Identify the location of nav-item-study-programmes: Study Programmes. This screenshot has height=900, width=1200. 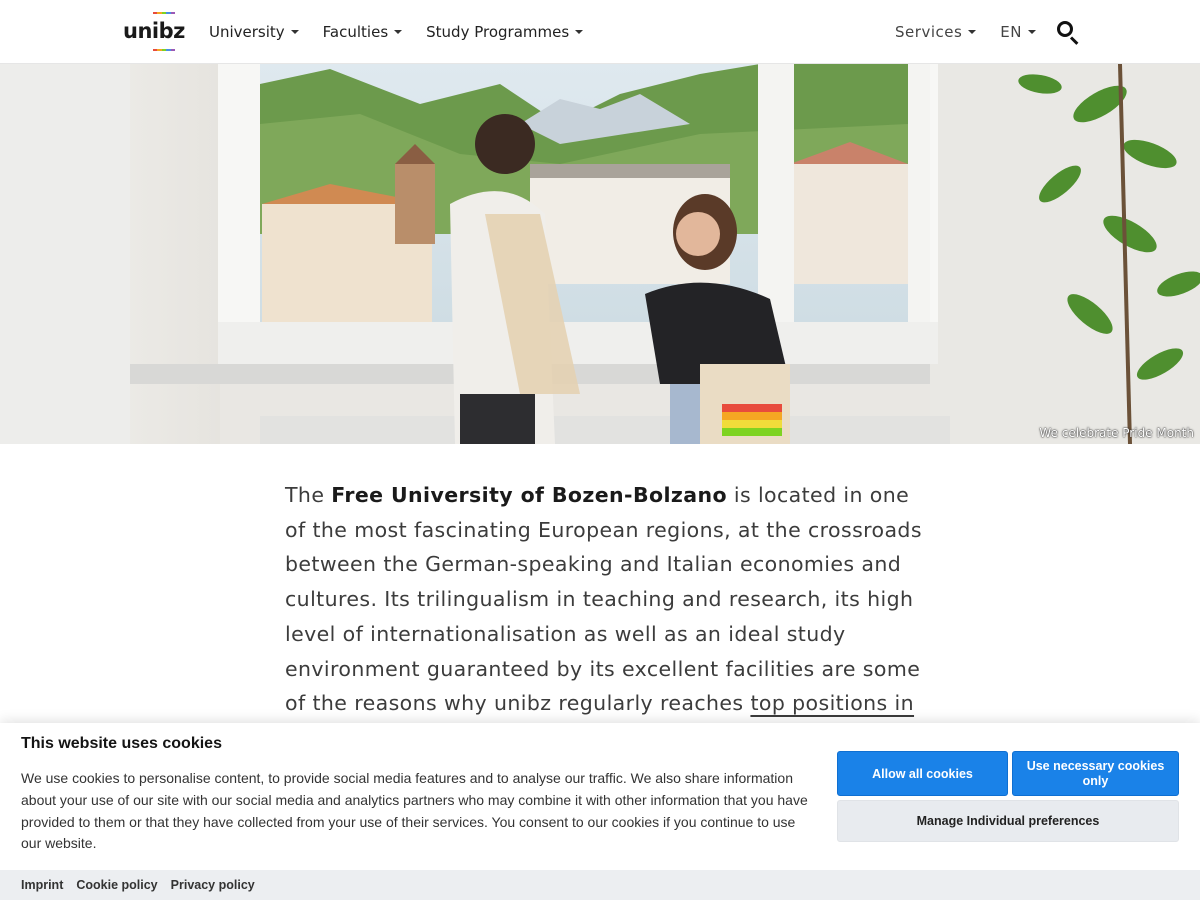
(505, 32).